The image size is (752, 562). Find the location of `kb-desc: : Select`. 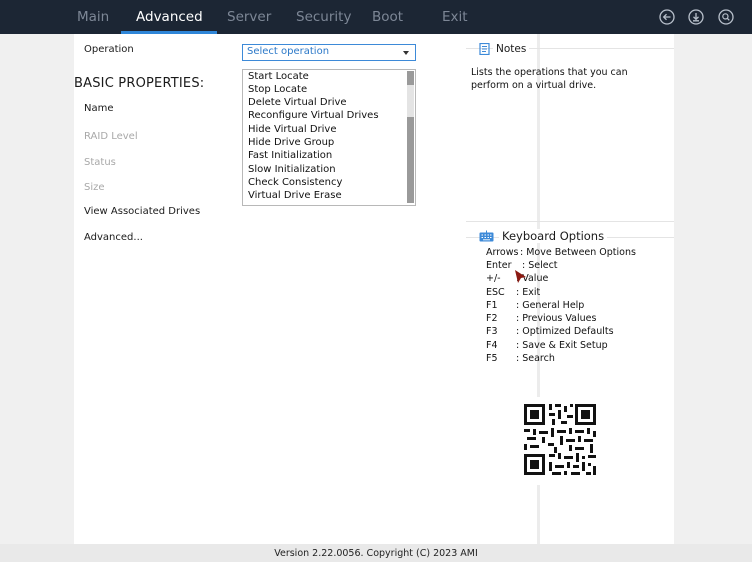

kb-desc: : Select is located at coordinates (540, 265).